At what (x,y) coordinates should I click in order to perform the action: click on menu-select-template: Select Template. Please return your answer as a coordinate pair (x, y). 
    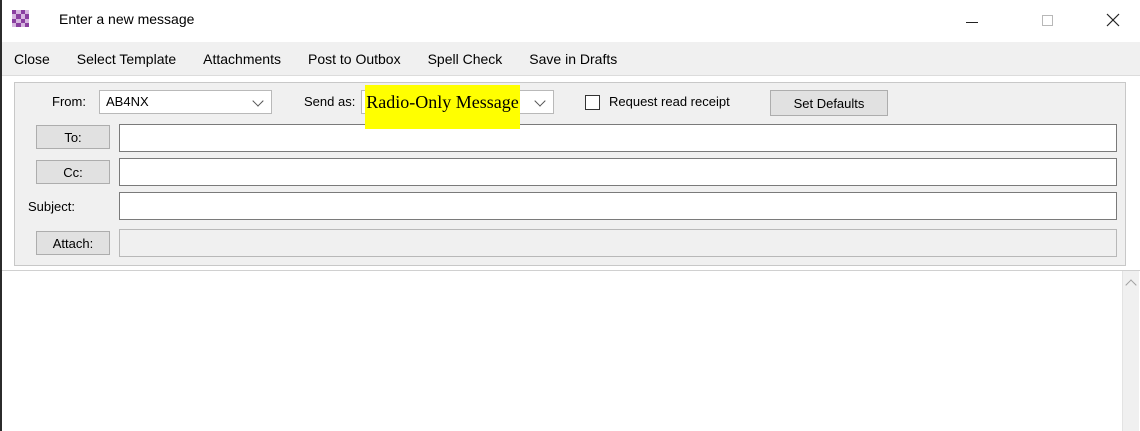
    Looking at the image, I should click on (126, 59).